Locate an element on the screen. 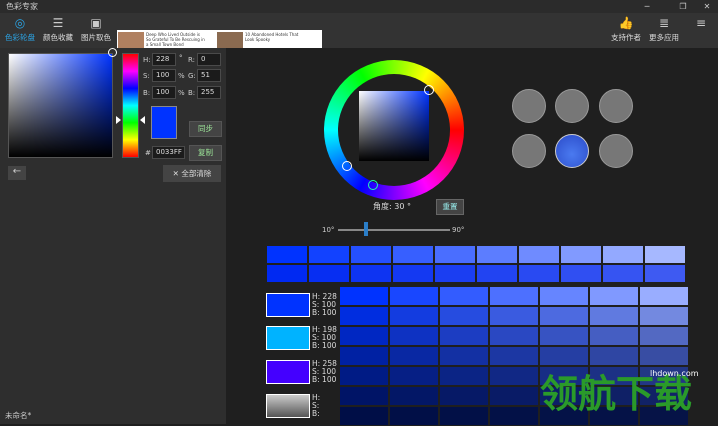 The height and width of the screenshot is (426, 718). sync-button: 同步 is located at coordinates (205, 129).